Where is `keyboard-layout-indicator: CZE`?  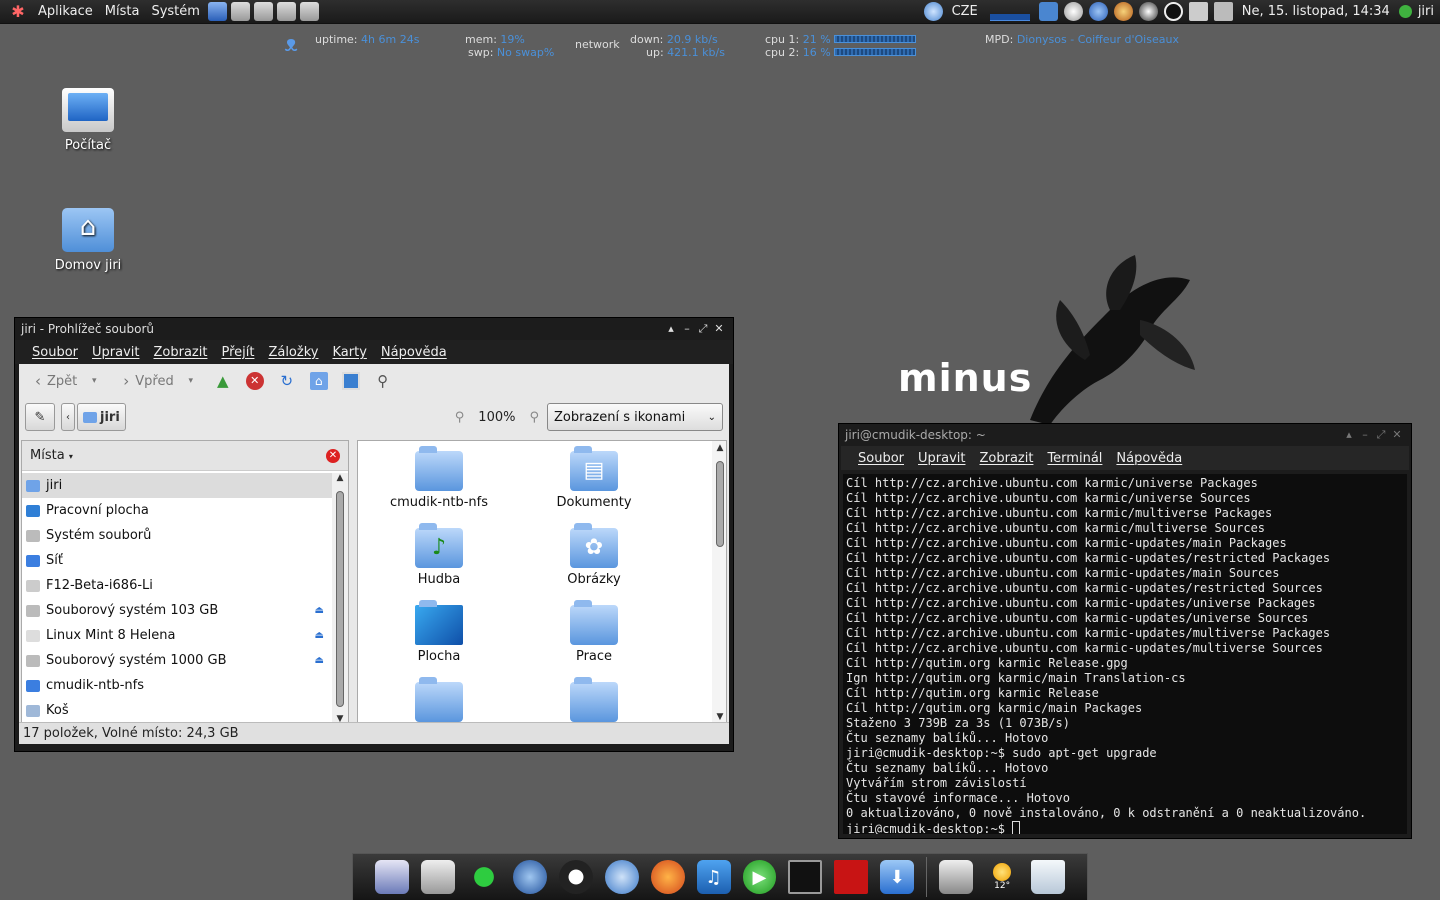 keyboard-layout-indicator: CZE is located at coordinates (965, 11).